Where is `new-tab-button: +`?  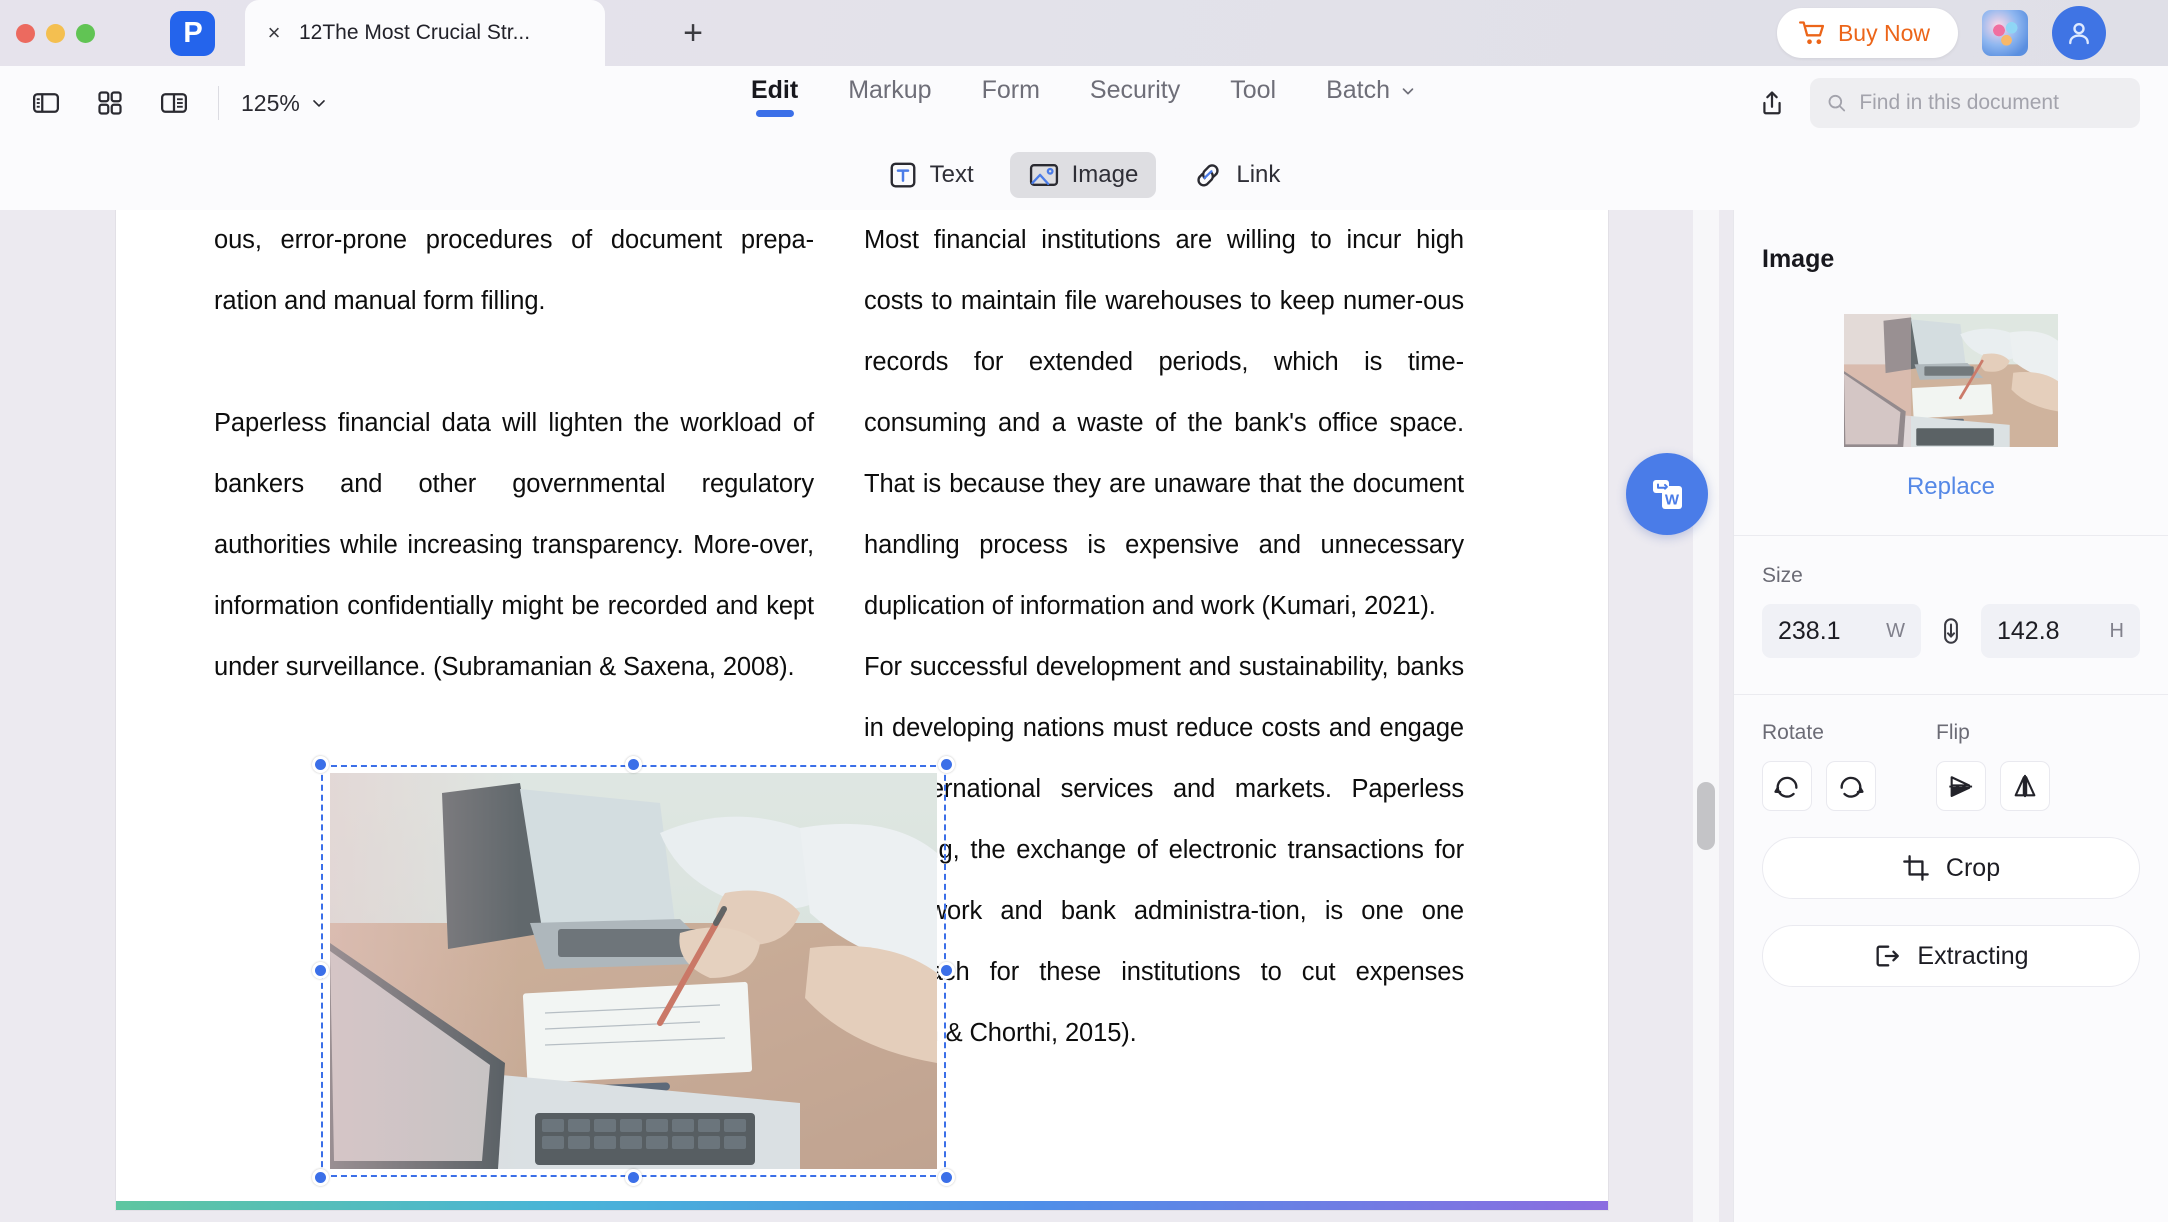 new-tab-button: + is located at coordinates (693, 33).